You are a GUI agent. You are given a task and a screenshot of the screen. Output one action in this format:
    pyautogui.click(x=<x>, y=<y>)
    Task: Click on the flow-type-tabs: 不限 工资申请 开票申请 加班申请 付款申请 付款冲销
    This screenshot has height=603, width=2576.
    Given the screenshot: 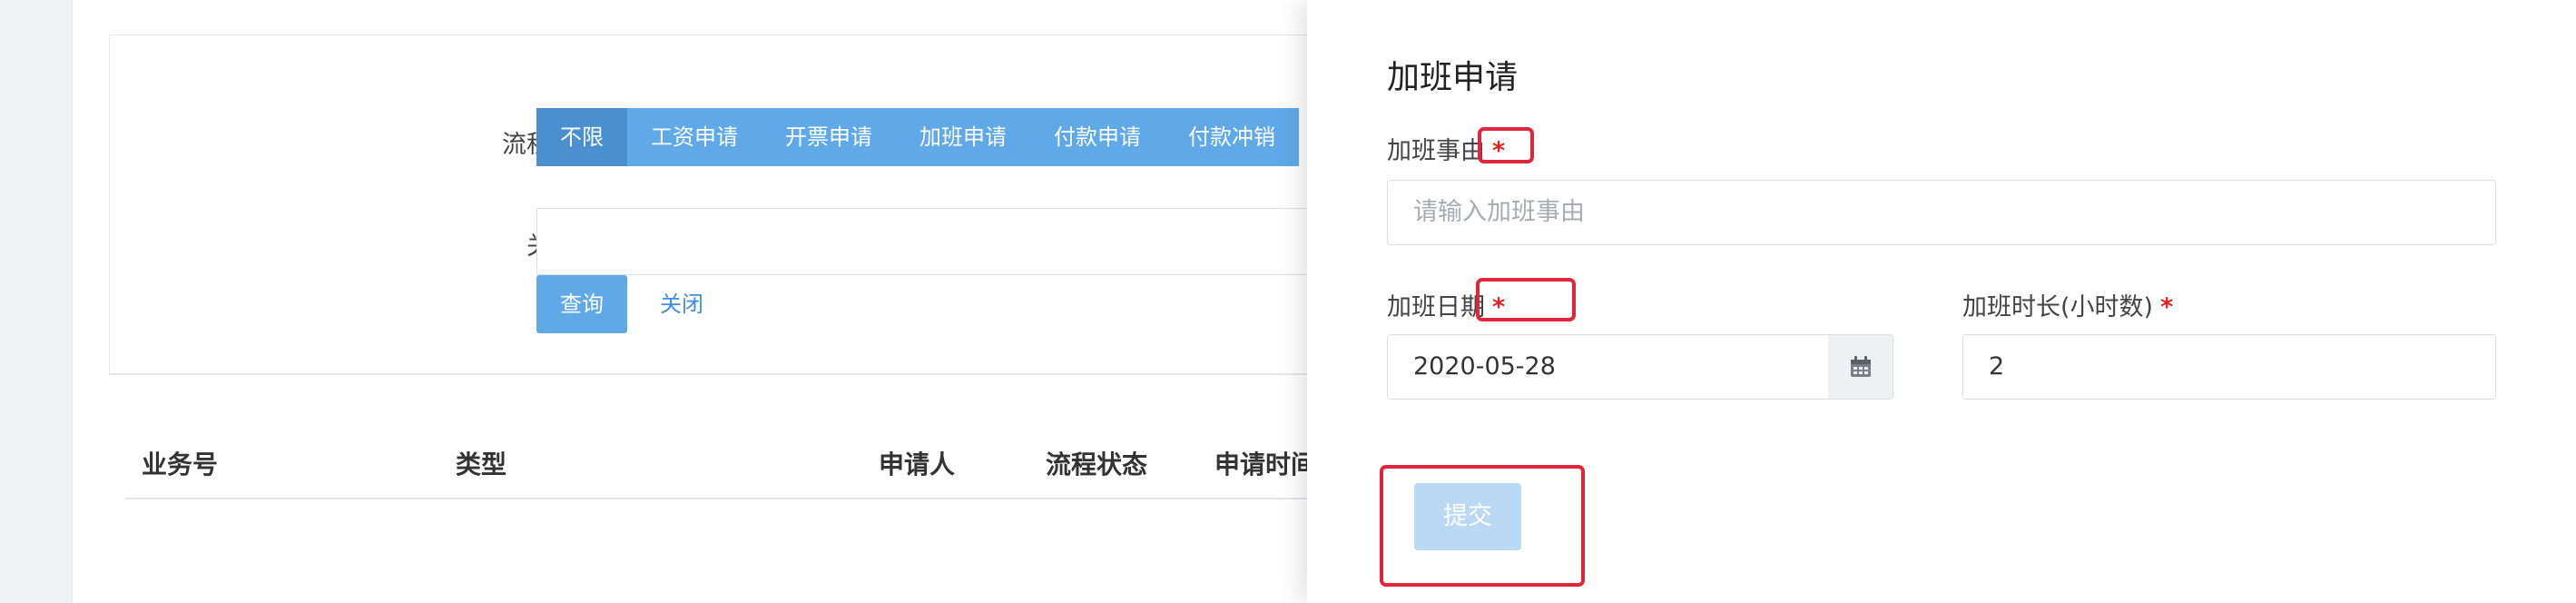 What is the action you would take?
    pyautogui.click(x=917, y=137)
    